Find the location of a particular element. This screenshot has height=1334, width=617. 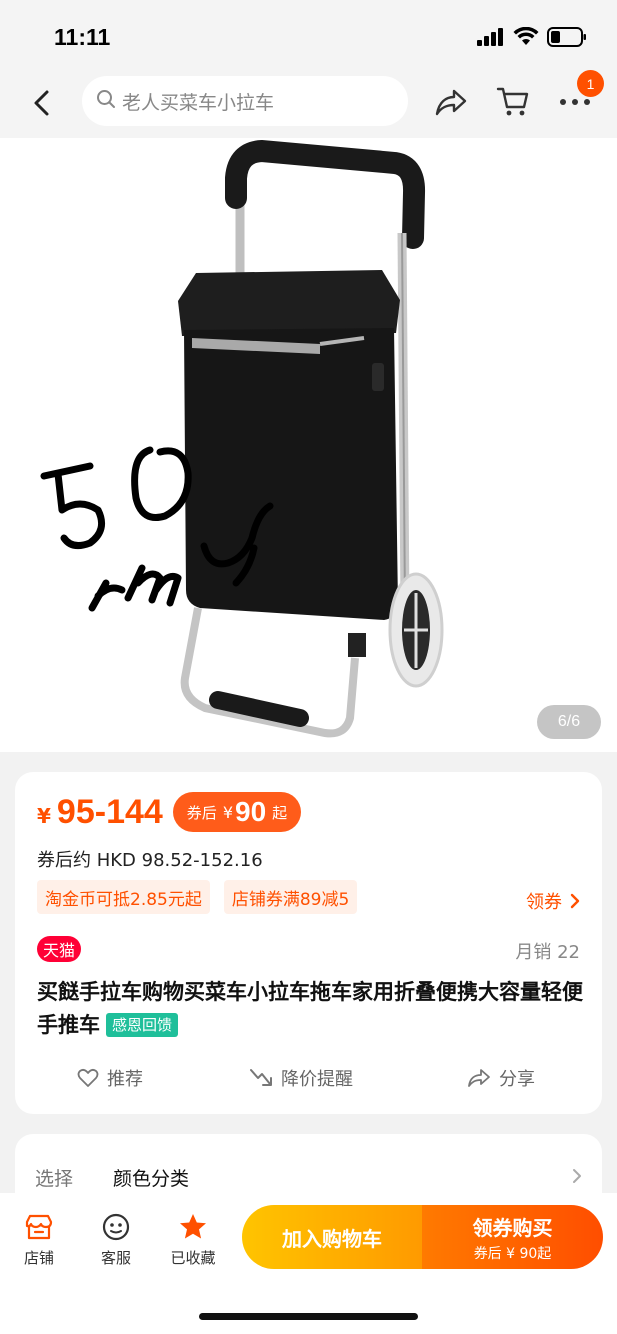

cta-group: 加入购物车 领券购买 券后 ¥ 90起 is located at coordinates (422, 1237).